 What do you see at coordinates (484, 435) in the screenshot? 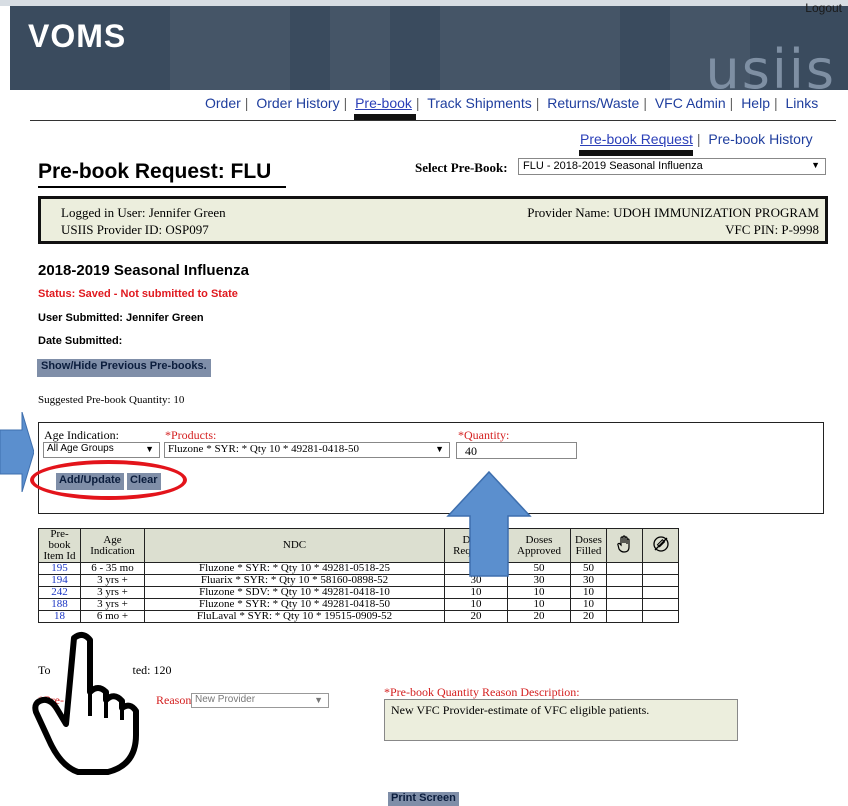
I see `quantity-label: *Quantity:` at bounding box center [484, 435].